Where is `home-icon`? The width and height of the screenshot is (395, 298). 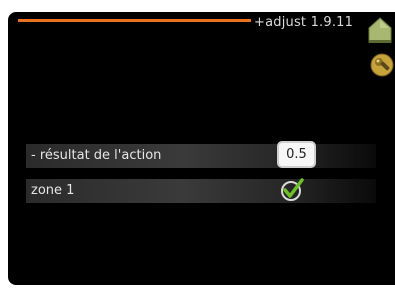 home-icon is located at coordinates (380, 30).